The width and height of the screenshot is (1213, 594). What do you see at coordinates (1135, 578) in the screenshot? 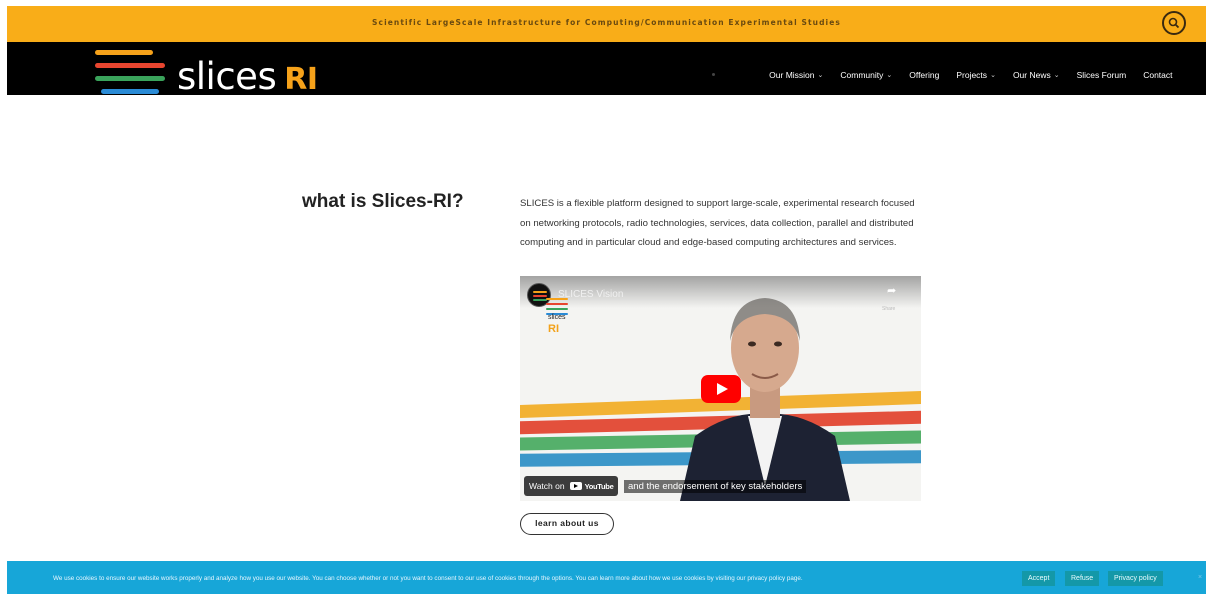
I see `cookie-privacy-button: Privacy policy` at bounding box center [1135, 578].